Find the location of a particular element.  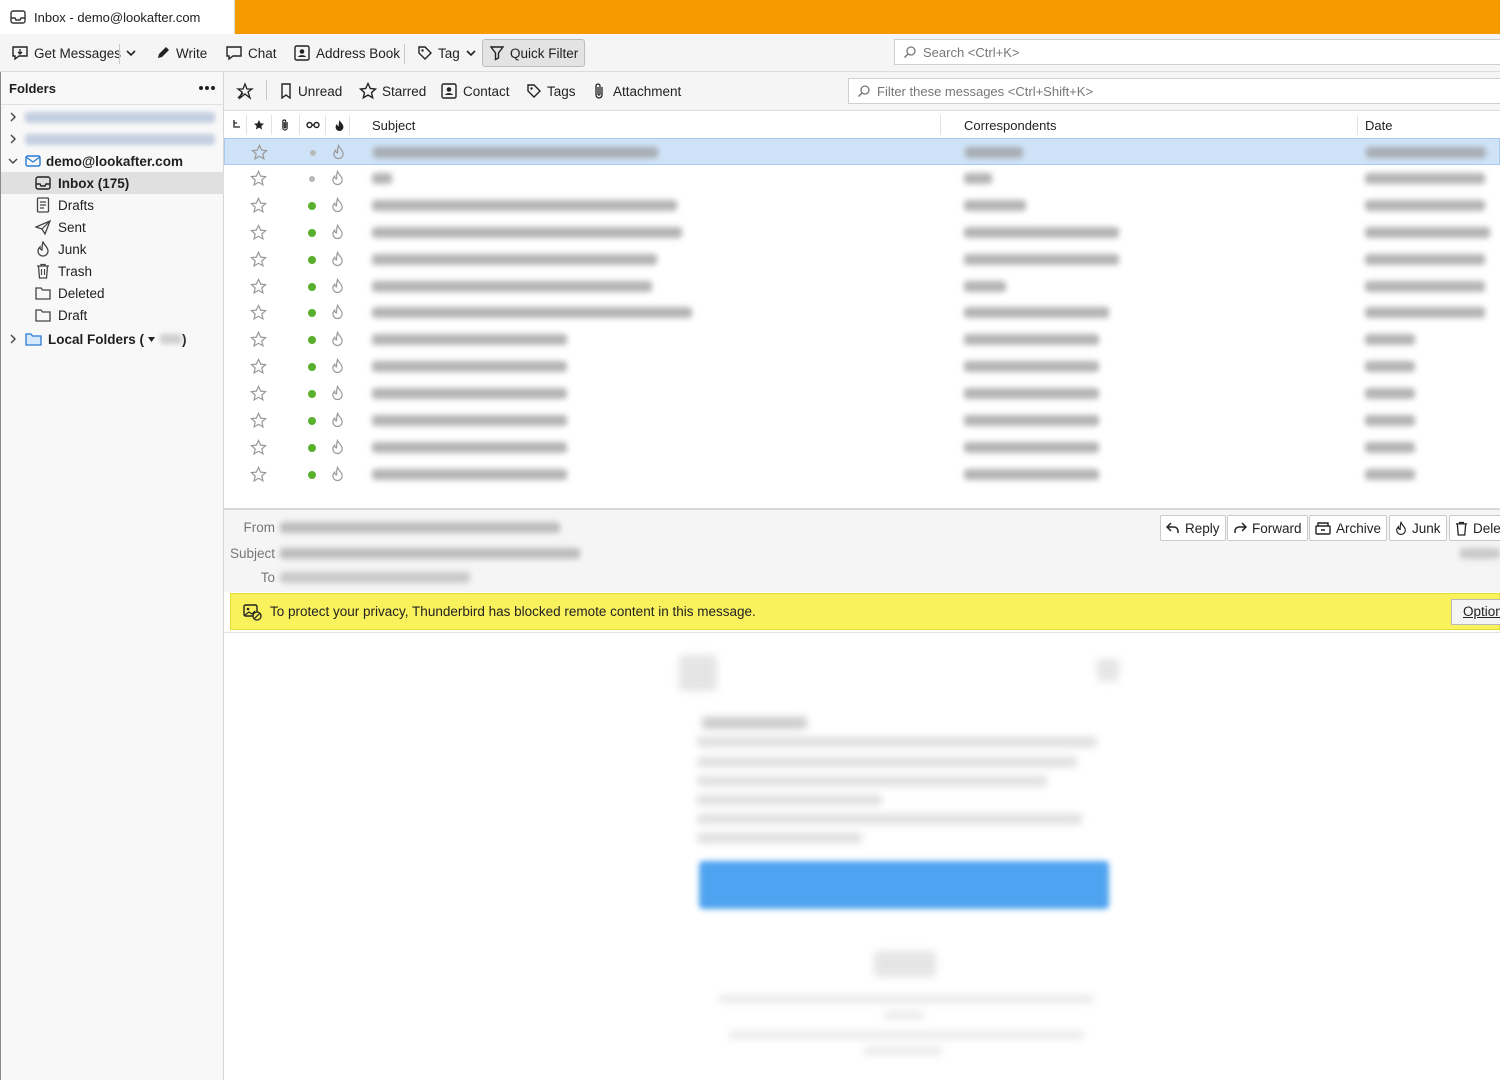

tags-filter-button: Tags is located at coordinates (551, 91).